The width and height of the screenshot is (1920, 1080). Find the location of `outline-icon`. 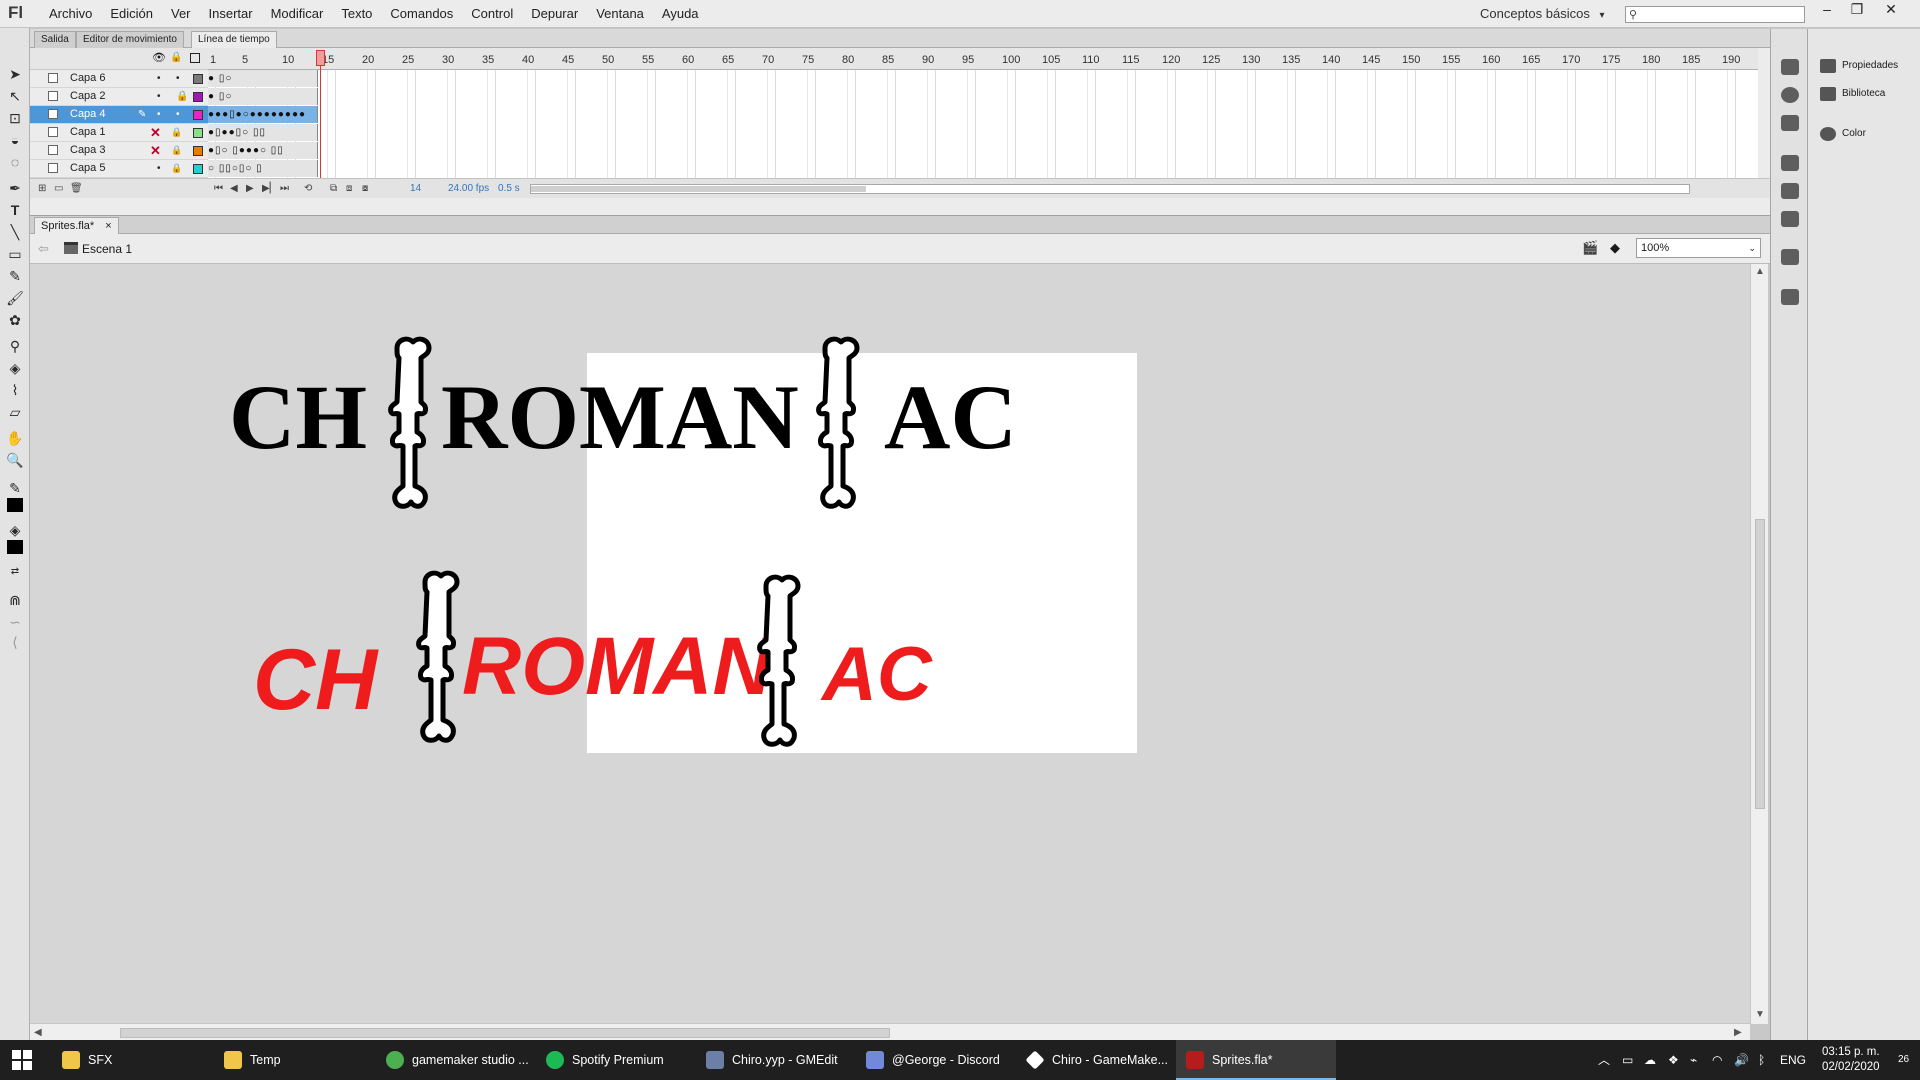

outline-icon is located at coordinates (195, 58).